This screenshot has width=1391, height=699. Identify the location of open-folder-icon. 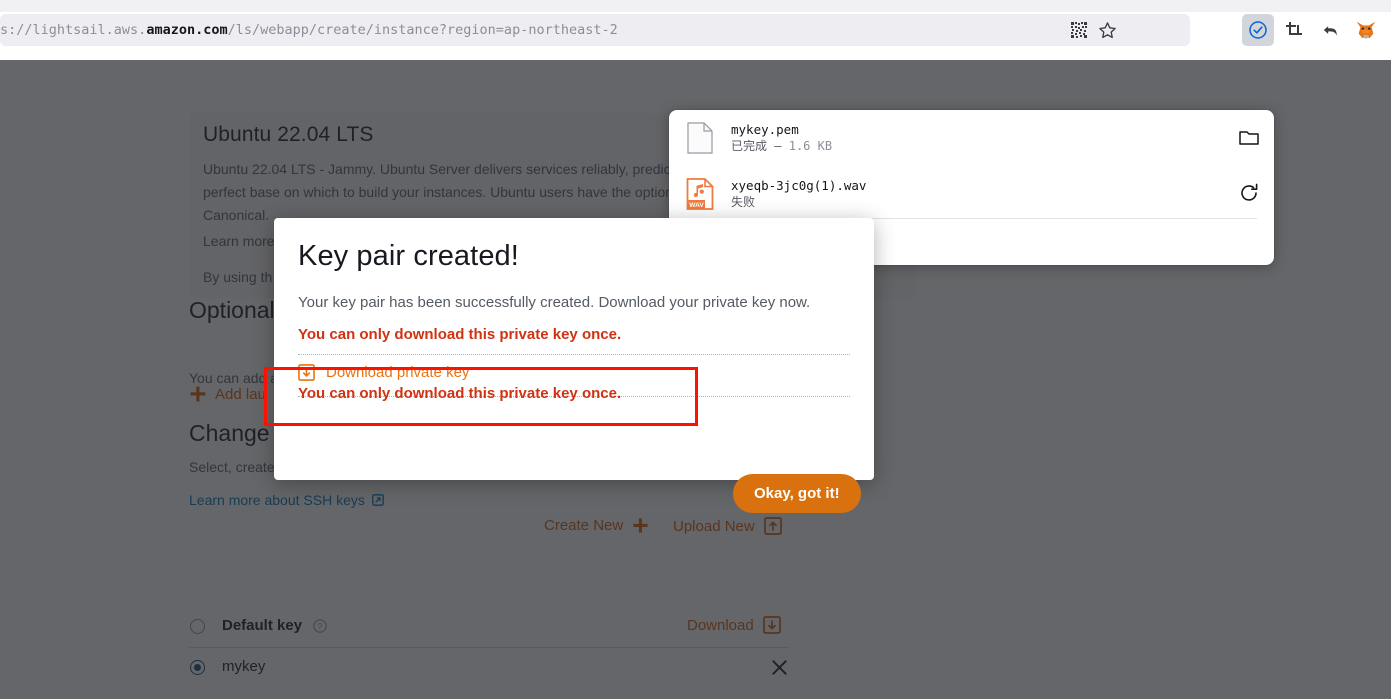
(1249, 137).